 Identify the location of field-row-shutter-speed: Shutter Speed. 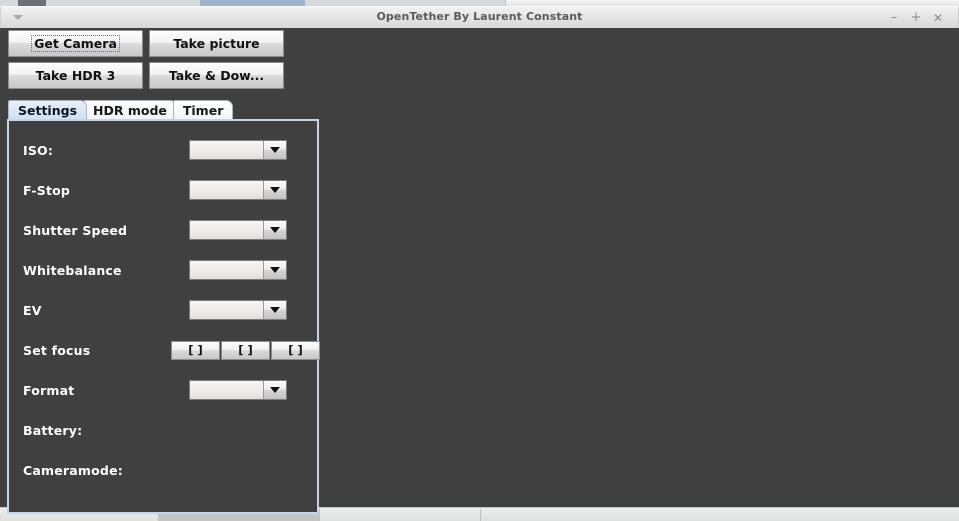
(163, 230).